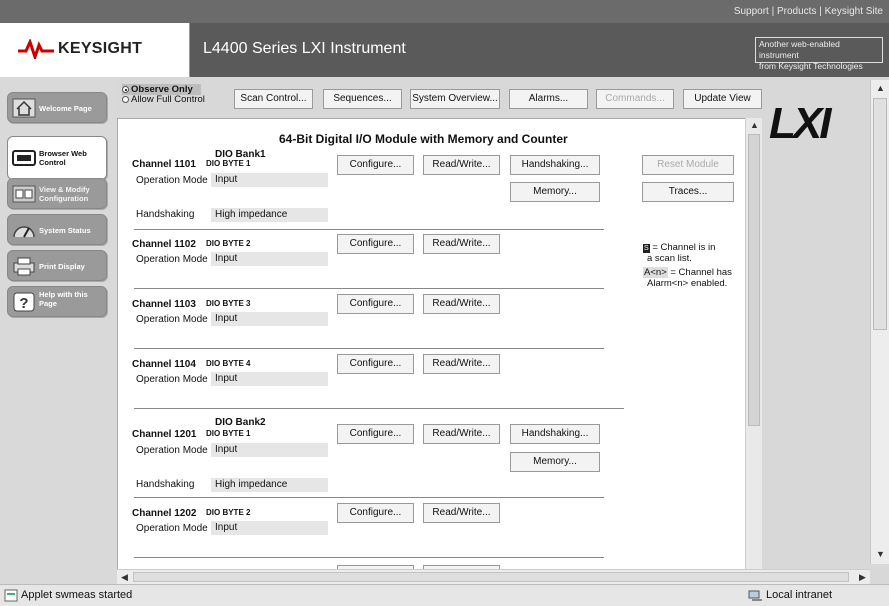  Describe the element at coordinates (164, 164) in the screenshot. I see `channel-label: Channel 1101` at that location.